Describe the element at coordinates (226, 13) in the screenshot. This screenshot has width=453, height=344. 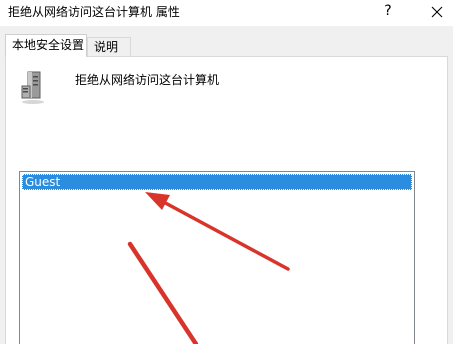
I see `title-bar: 拒绝从网络访问这台计算机 属性 ?` at that location.